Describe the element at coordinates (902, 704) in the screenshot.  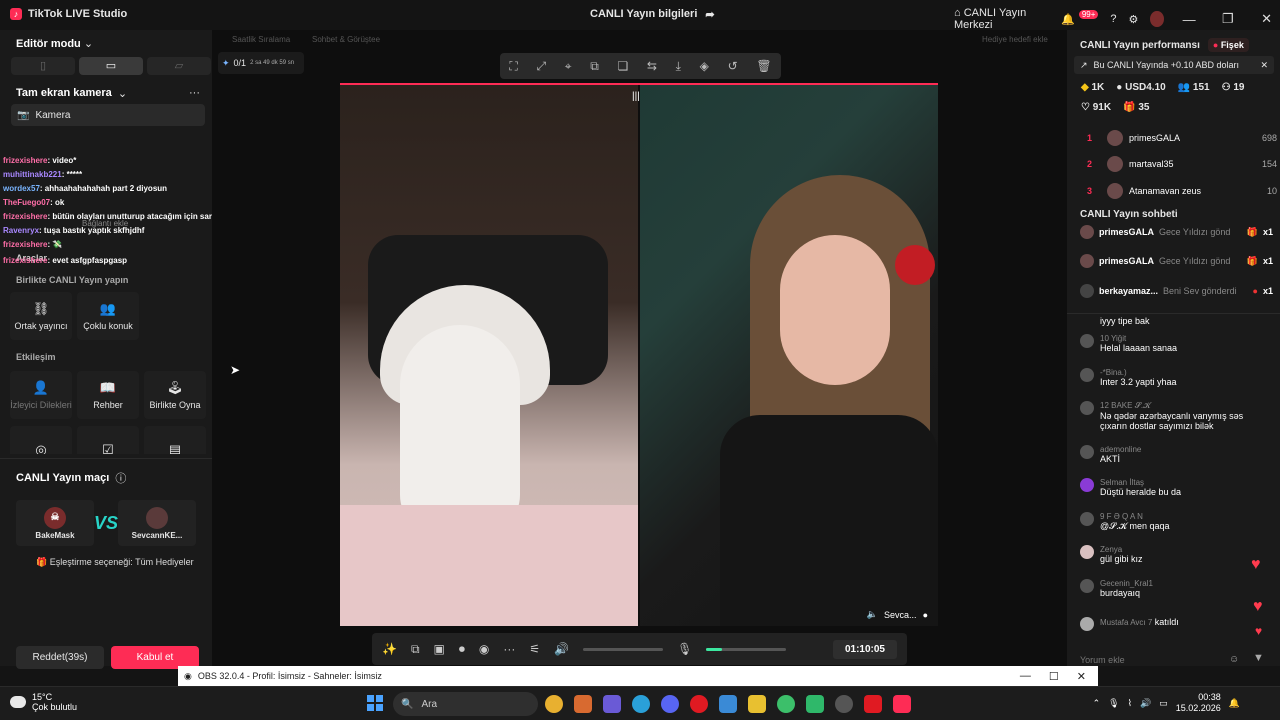
I see `tiktok-icon` at that location.